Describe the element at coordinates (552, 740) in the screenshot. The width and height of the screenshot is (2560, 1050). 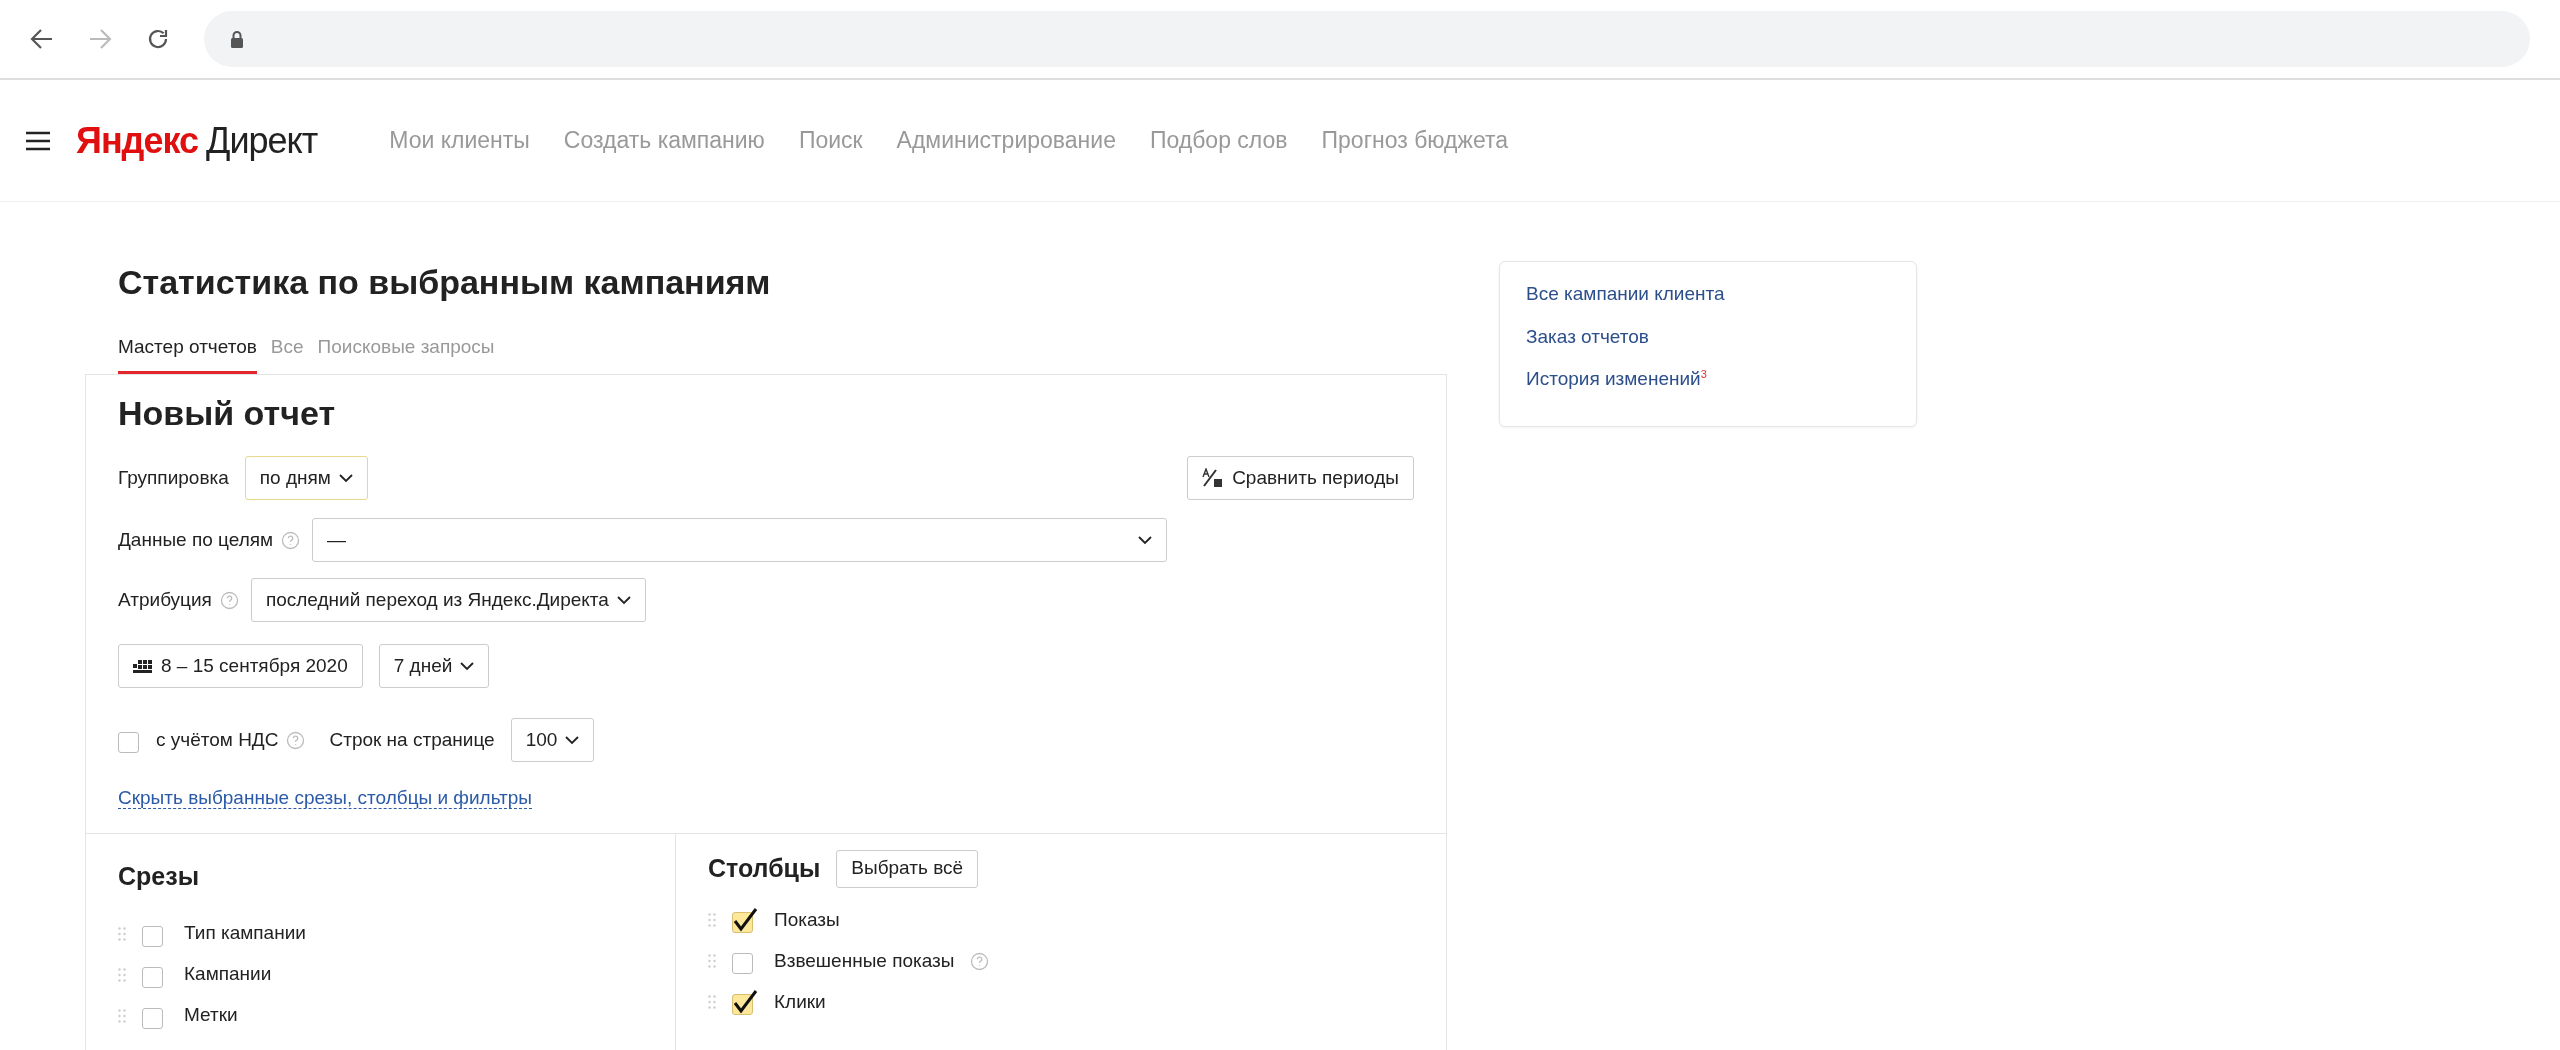
I see `rows-per-page-dropdown: 100` at that location.